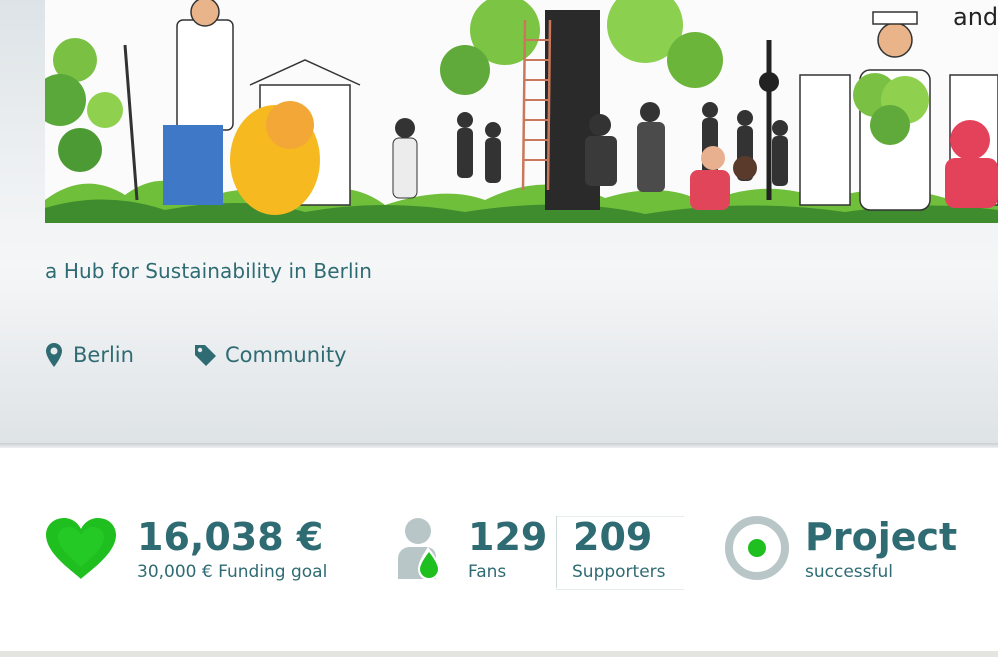 This screenshot has height=657, width=998. I want to click on stats-divider, so click(556, 552).